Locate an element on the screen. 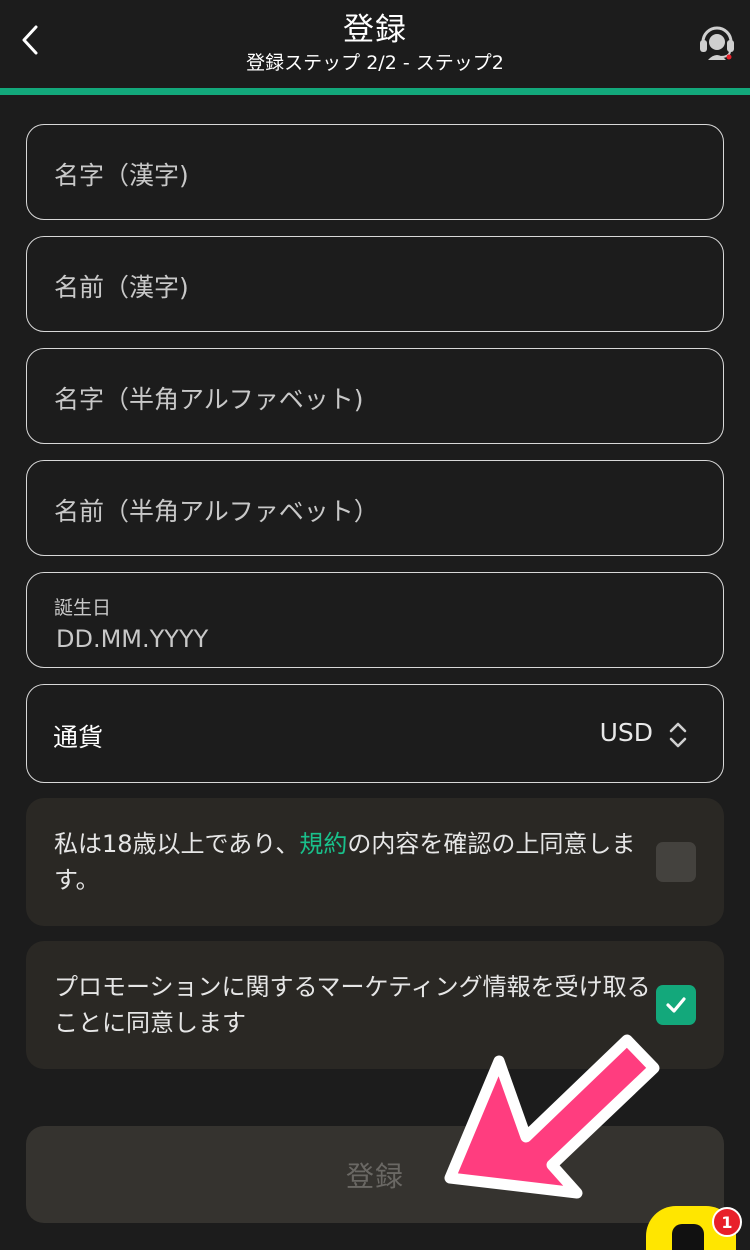 This screenshot has height=1250, width=750. checkmark-icon is located at coordinates (676, 1005).